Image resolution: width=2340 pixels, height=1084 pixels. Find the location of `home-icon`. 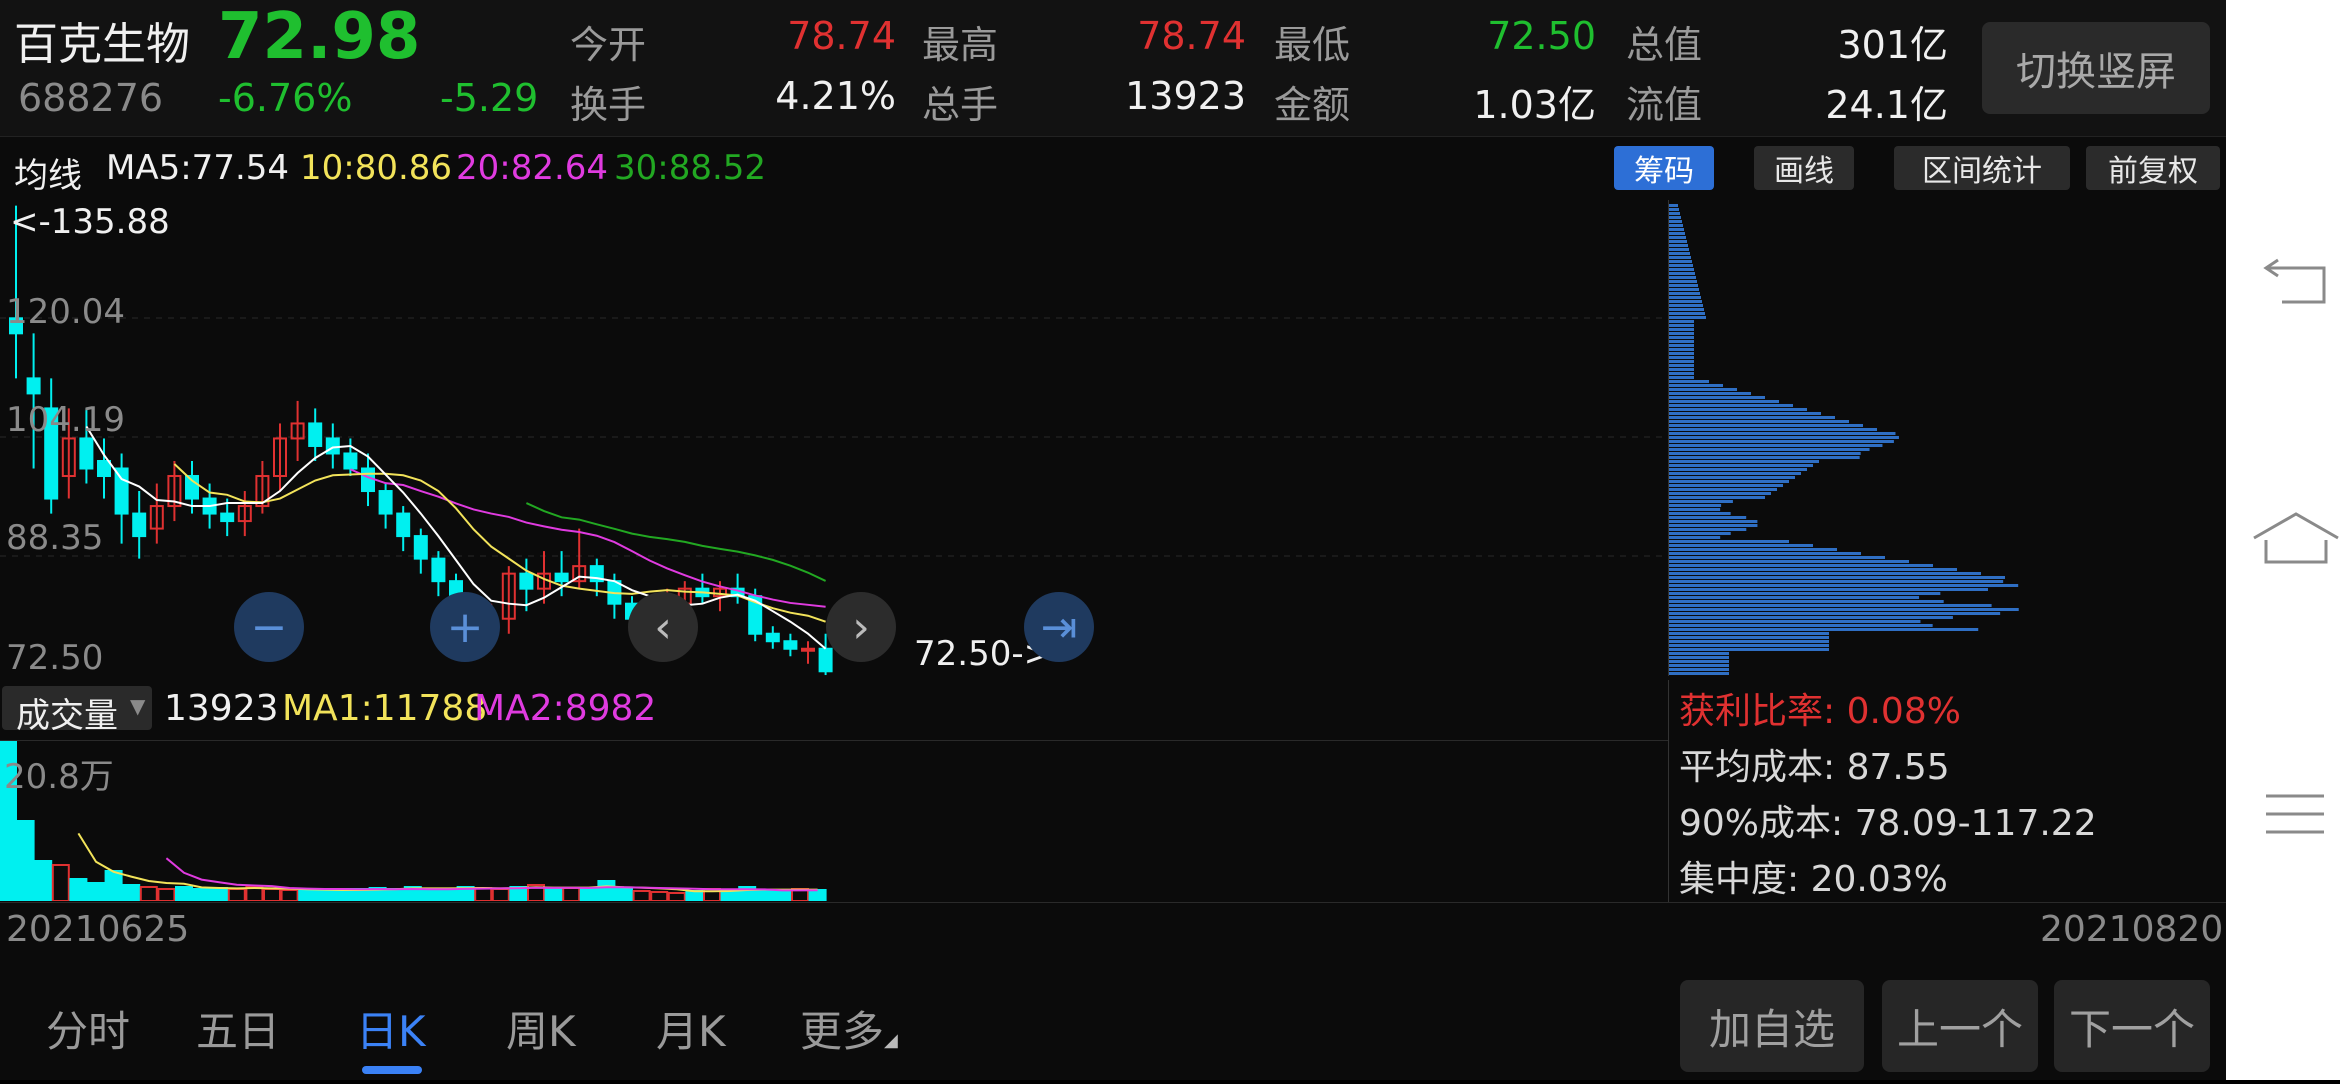

home-icon is located at coordinates (2296, 538).